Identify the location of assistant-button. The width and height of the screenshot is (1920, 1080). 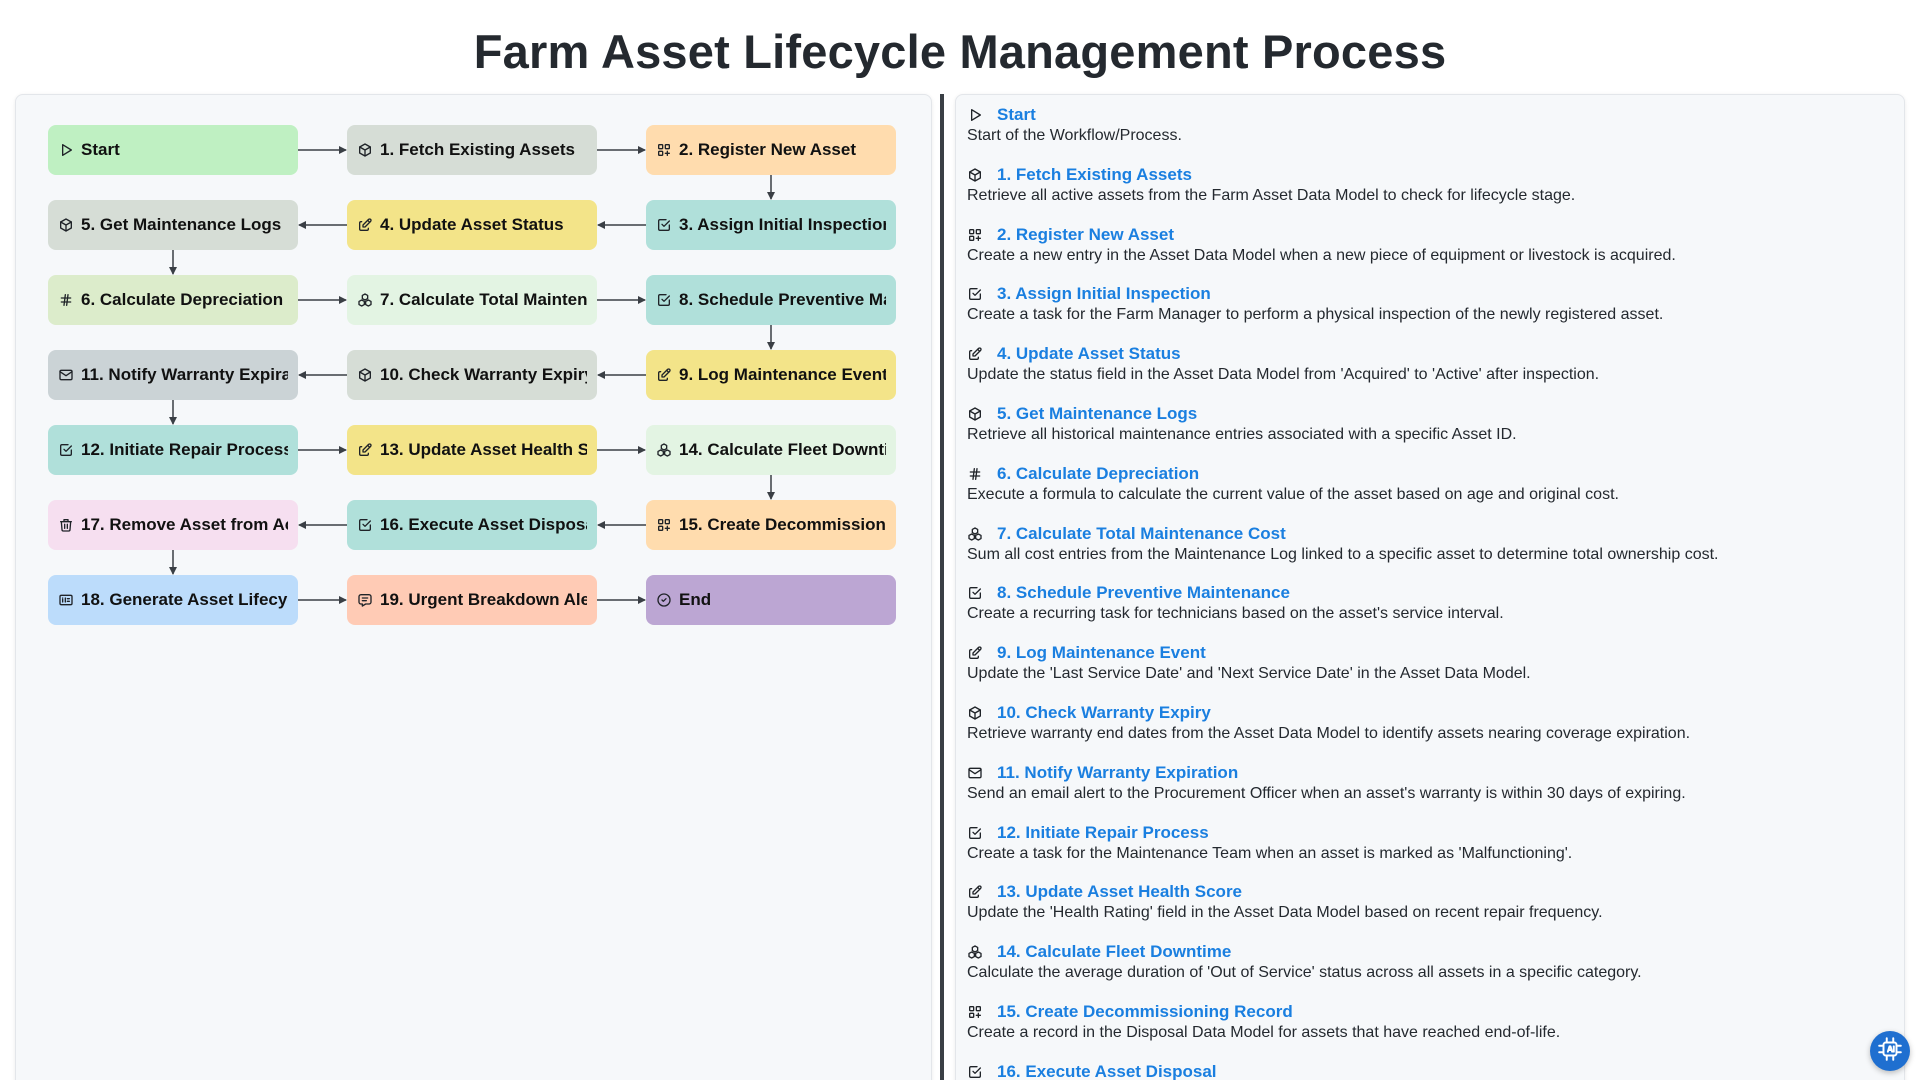
(1890, 1051).